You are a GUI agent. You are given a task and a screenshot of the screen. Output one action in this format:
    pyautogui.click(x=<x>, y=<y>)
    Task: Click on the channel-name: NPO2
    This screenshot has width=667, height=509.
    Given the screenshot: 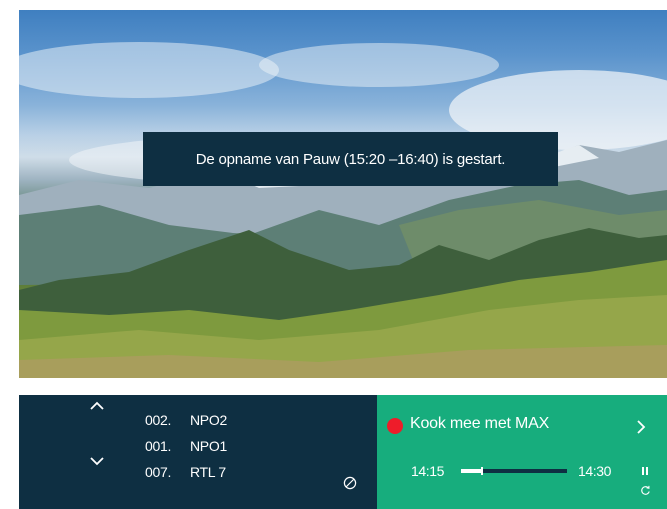 What is the action you would take?
    pyautogui.click(x=208, y=420)
    